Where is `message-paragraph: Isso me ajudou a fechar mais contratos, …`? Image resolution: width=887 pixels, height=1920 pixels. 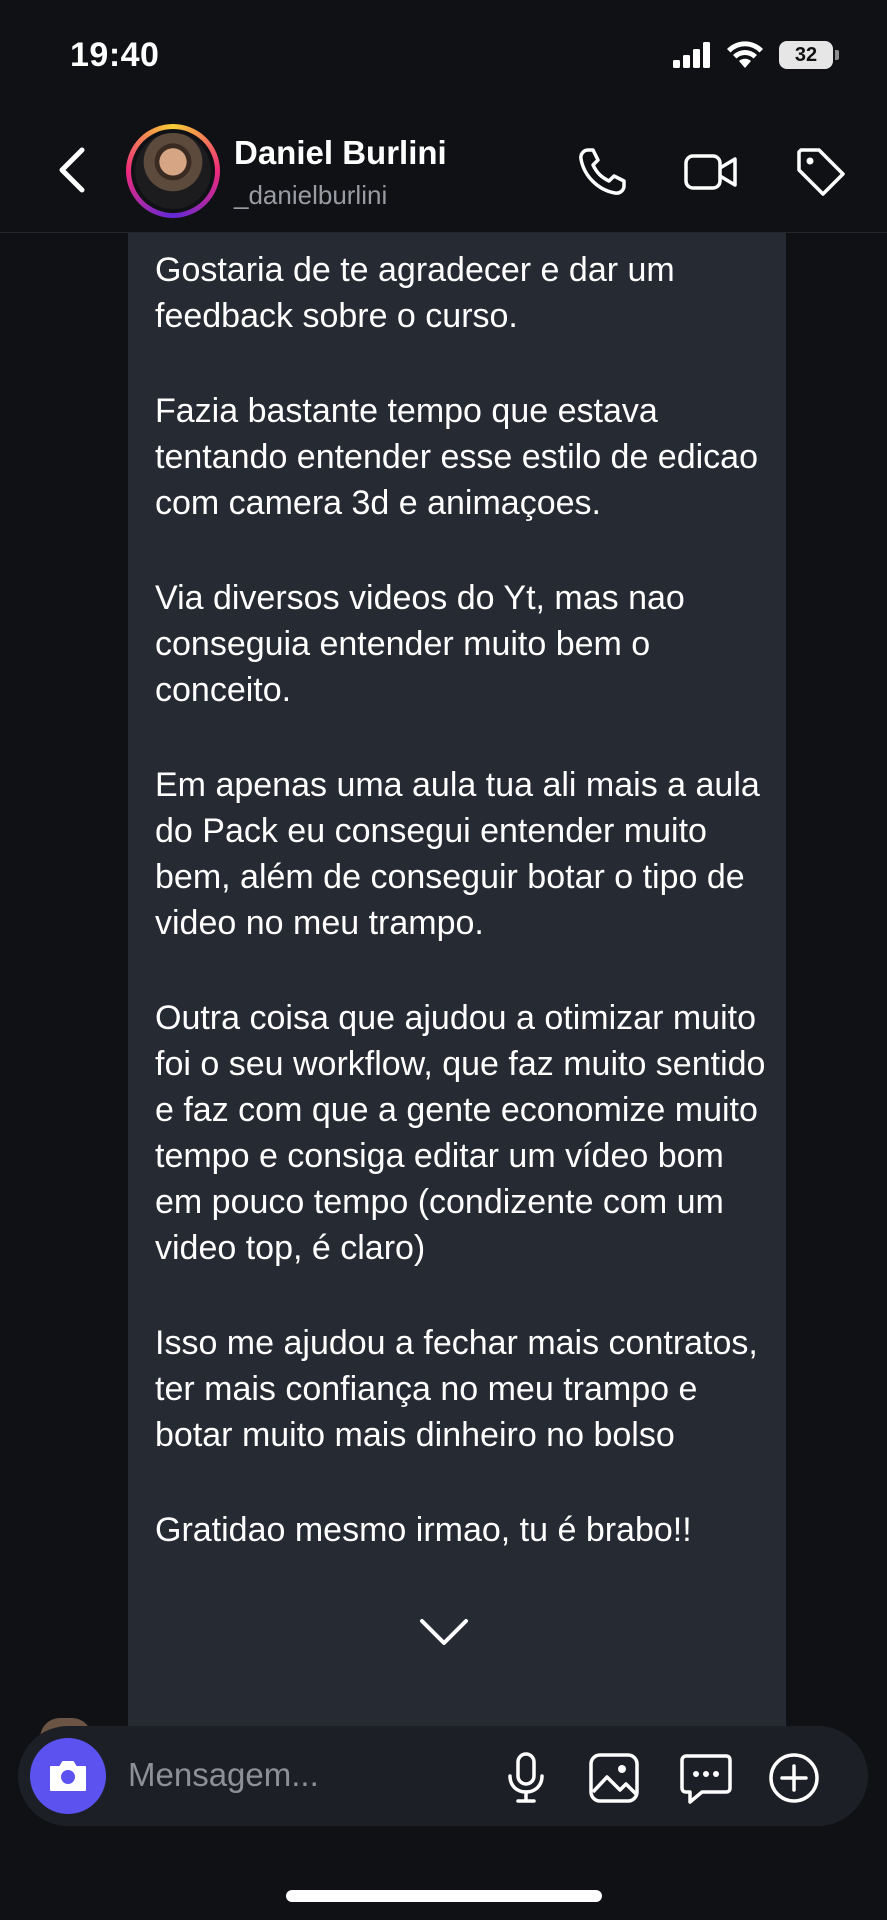
message-paragraph: Isso me ajudou a fechar mais contratos, … is located at coordinates (456, 1389).